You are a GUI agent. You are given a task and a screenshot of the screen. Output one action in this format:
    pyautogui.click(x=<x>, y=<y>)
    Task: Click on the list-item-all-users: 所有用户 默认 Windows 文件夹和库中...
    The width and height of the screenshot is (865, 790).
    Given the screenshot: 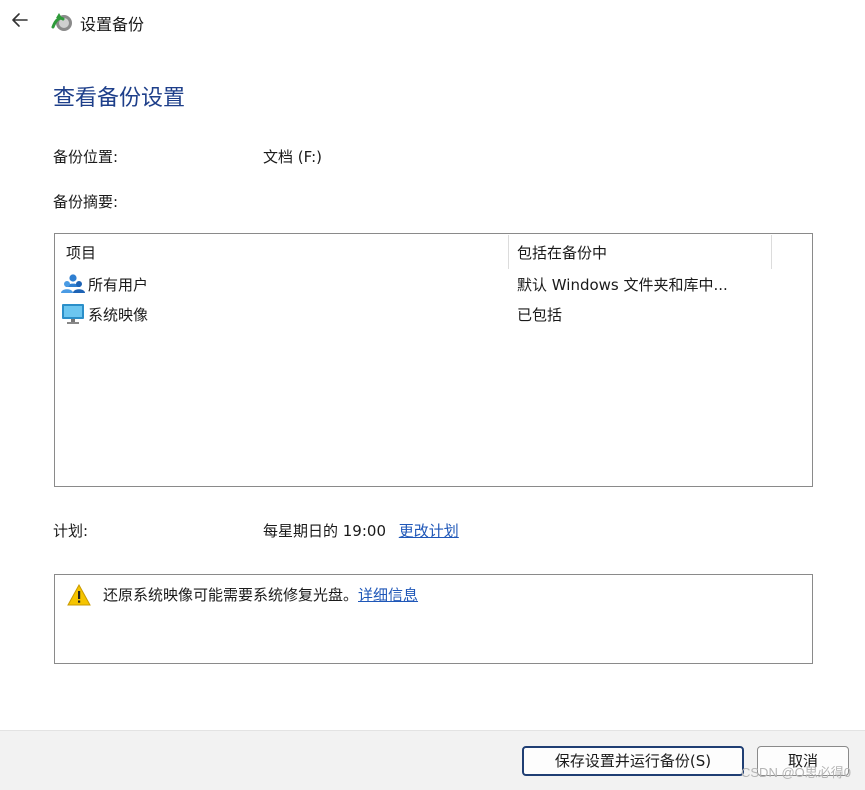 What is the action you would take?
    pyautogui.click(x=431, y=285)
    